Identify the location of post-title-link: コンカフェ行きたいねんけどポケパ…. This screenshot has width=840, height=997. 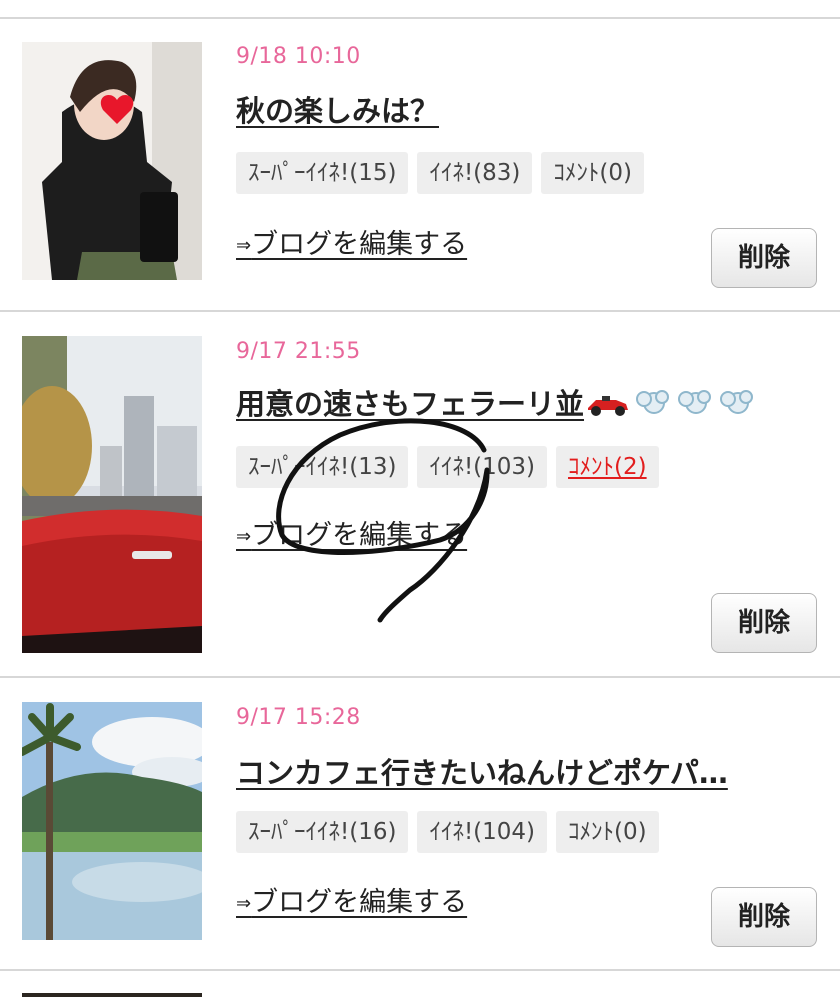
(482, 771).